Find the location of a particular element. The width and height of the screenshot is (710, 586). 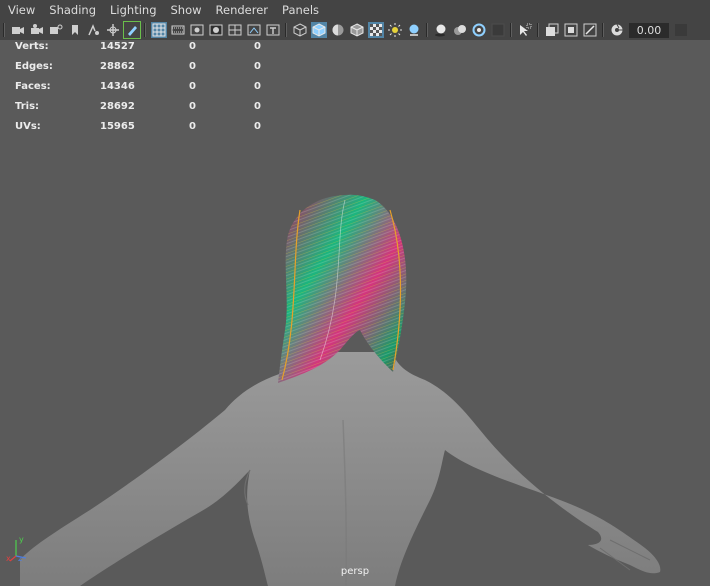

hud-label: Verts: is located at coordinates (32, 46).